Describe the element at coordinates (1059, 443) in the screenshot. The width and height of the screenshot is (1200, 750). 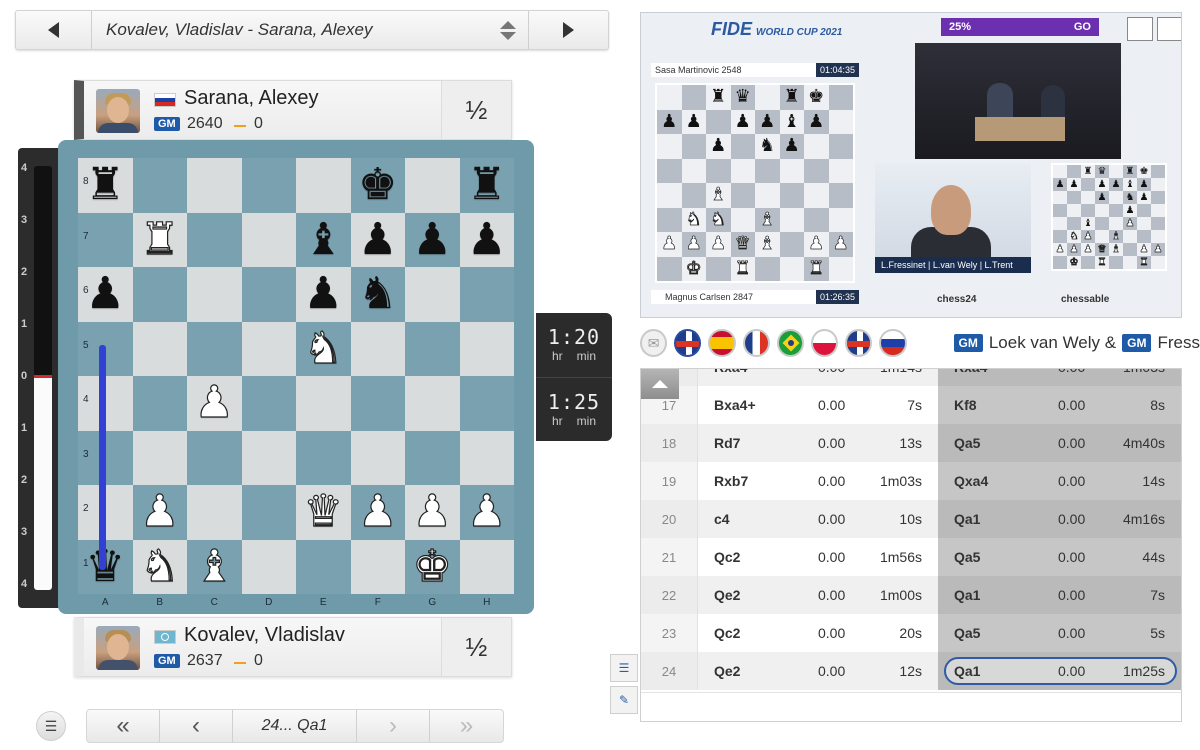
I see `black-move-cell: Qa5 0.00 4m40s` at that location.